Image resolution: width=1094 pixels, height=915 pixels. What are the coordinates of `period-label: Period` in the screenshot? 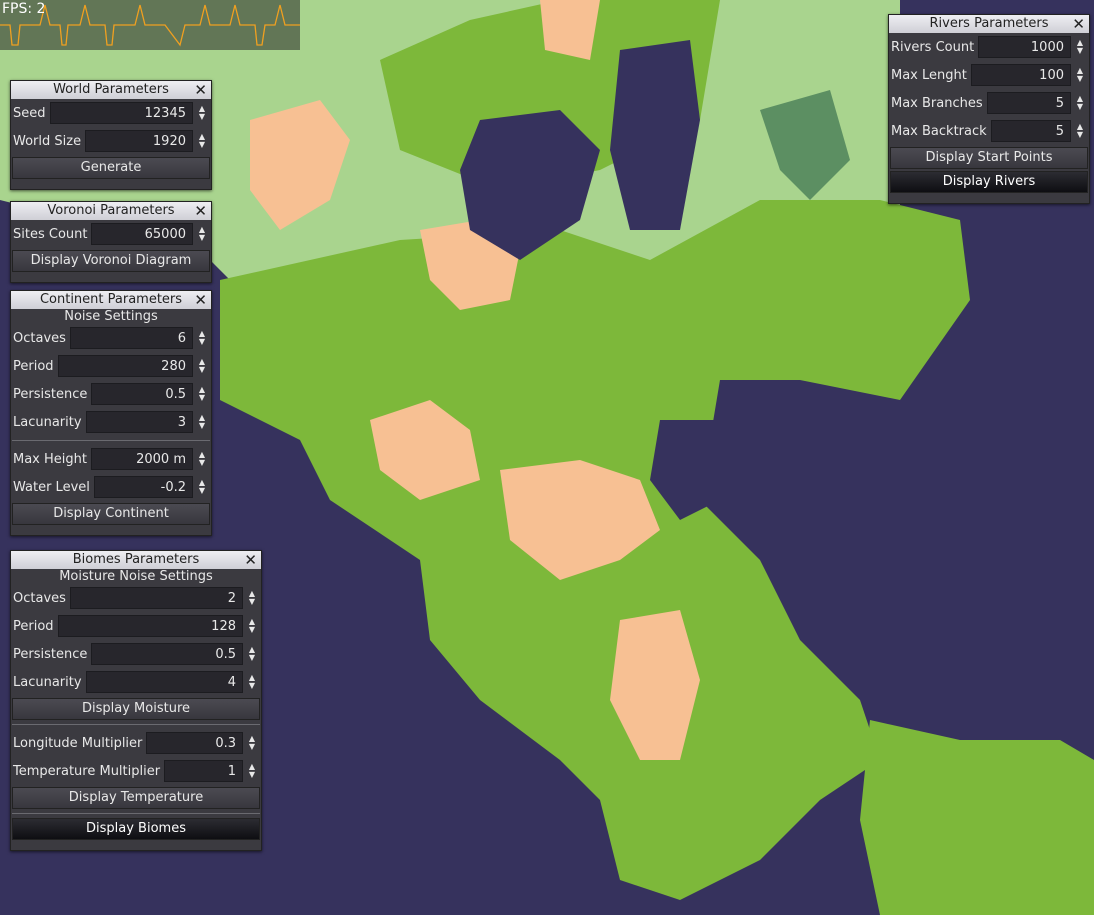 It's located at (33, 366).